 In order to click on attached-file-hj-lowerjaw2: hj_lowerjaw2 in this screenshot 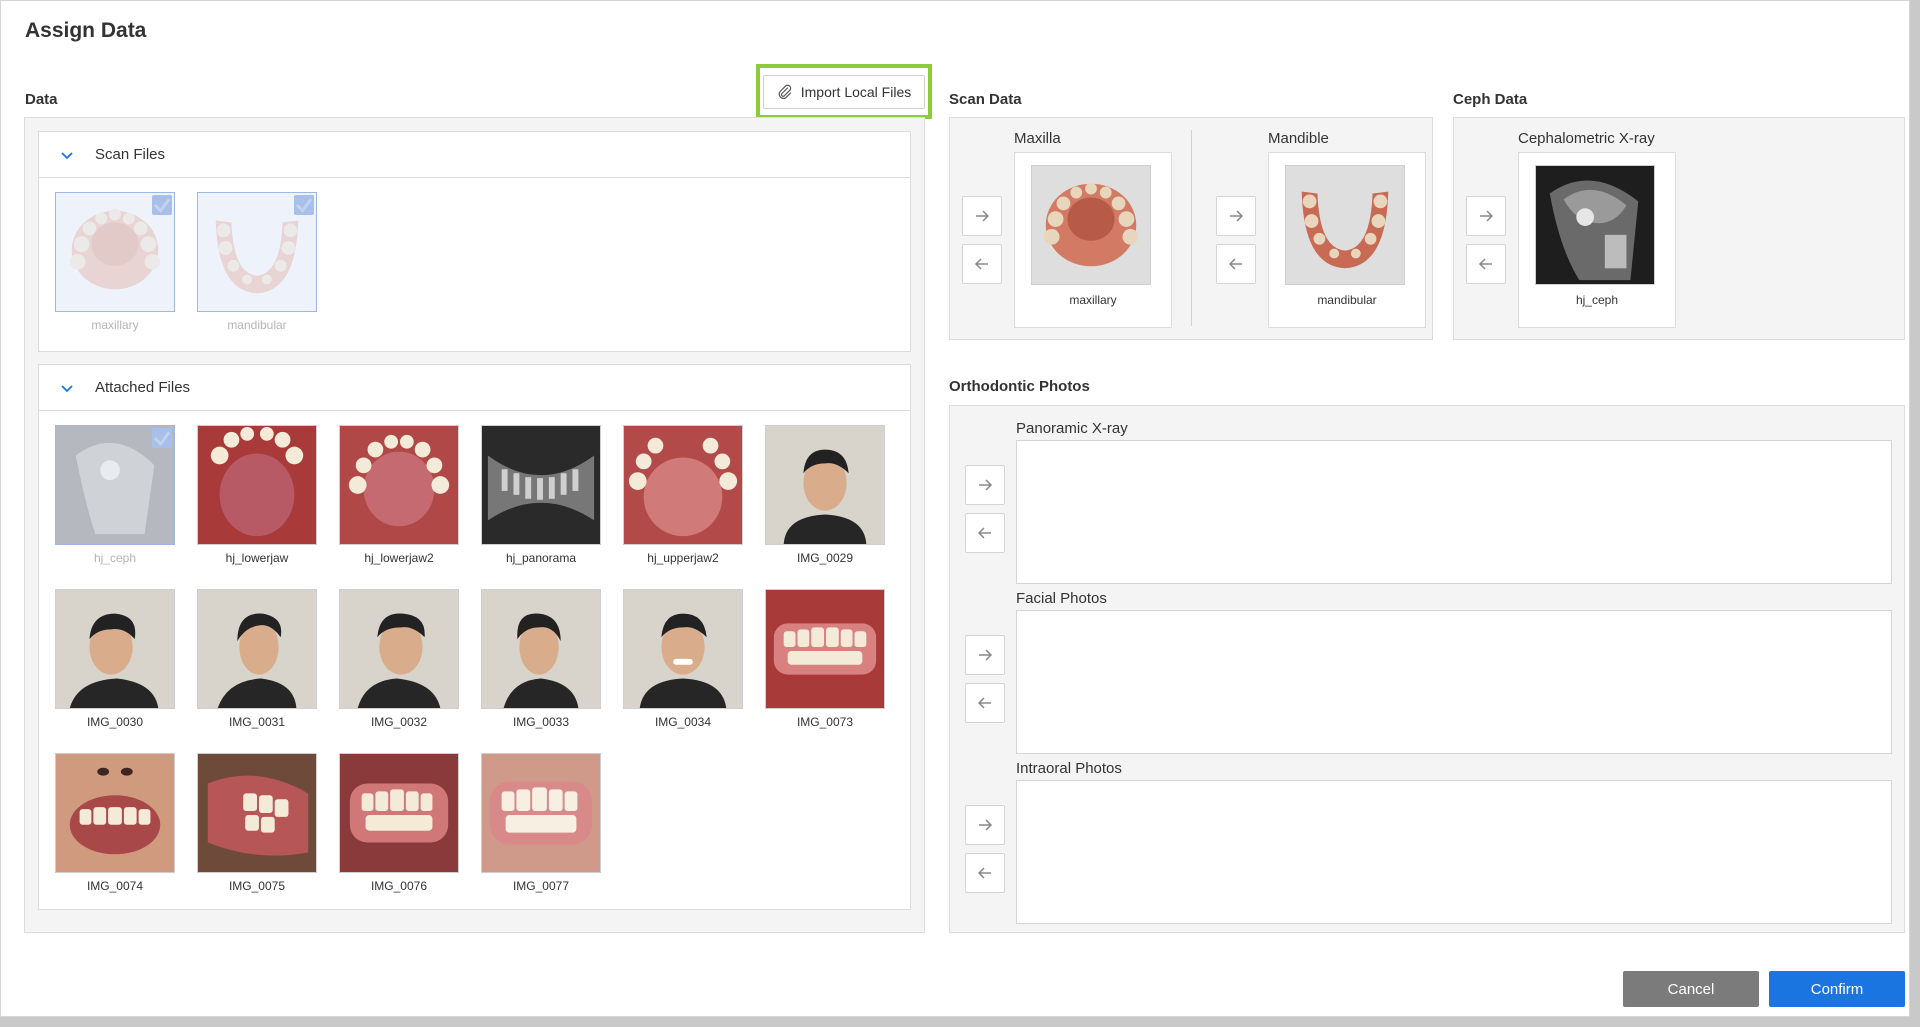, I will do `click(399, 496)`.